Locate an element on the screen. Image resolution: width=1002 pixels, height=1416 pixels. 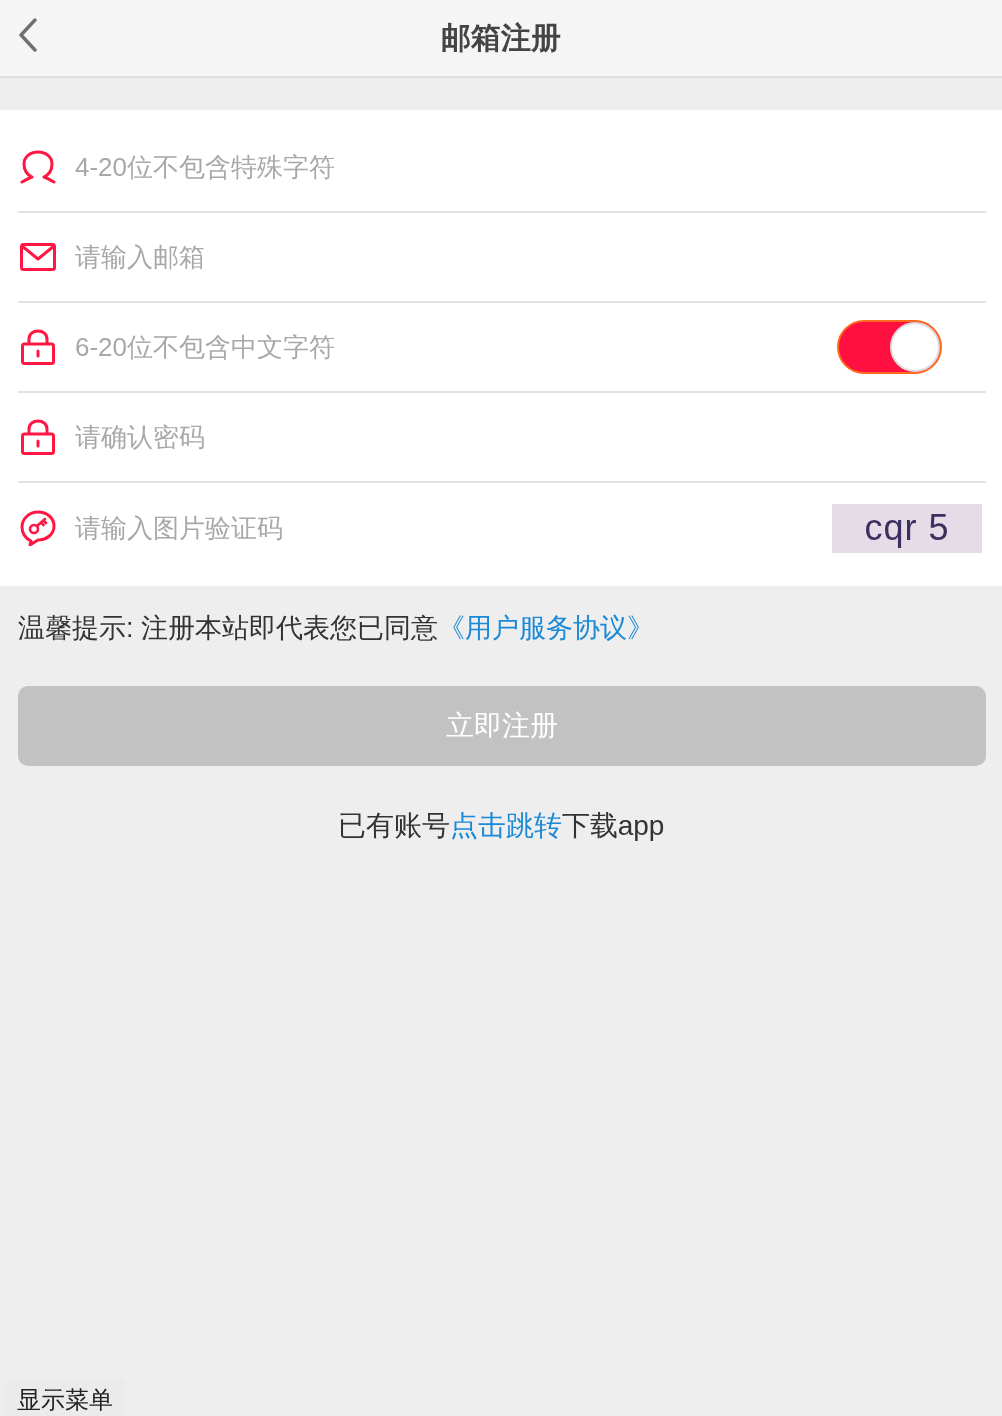
input-field: 4-20位不包含特殊字符 is located at coordinates (530, 167).